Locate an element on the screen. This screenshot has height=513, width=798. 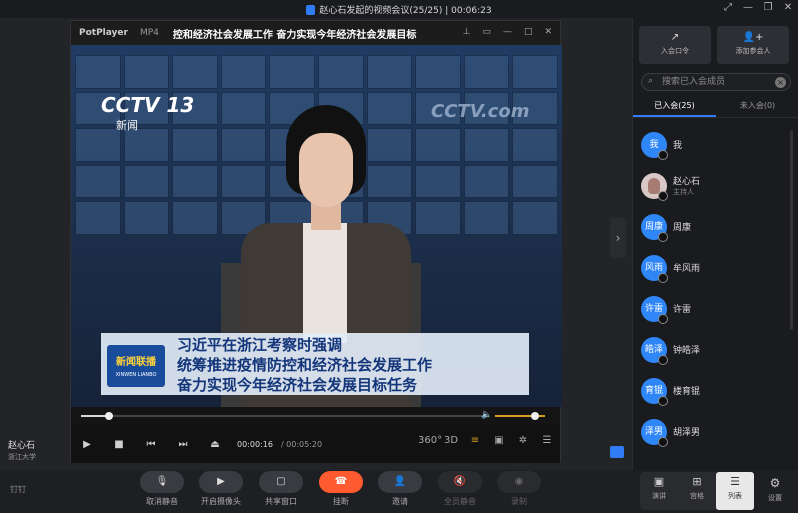
brand-logo: 钉钉 is located at coordinates (18, 489).